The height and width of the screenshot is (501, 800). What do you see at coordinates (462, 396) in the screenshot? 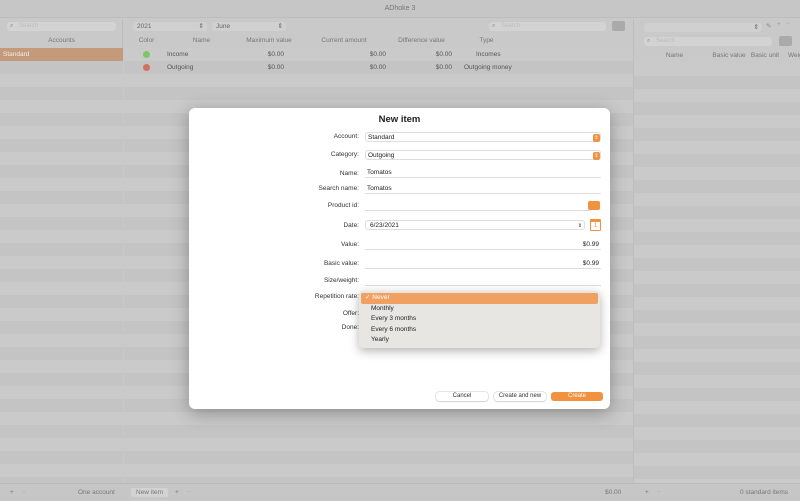
I see `cancel-button: Cancel` at bounding box center [462, 396].